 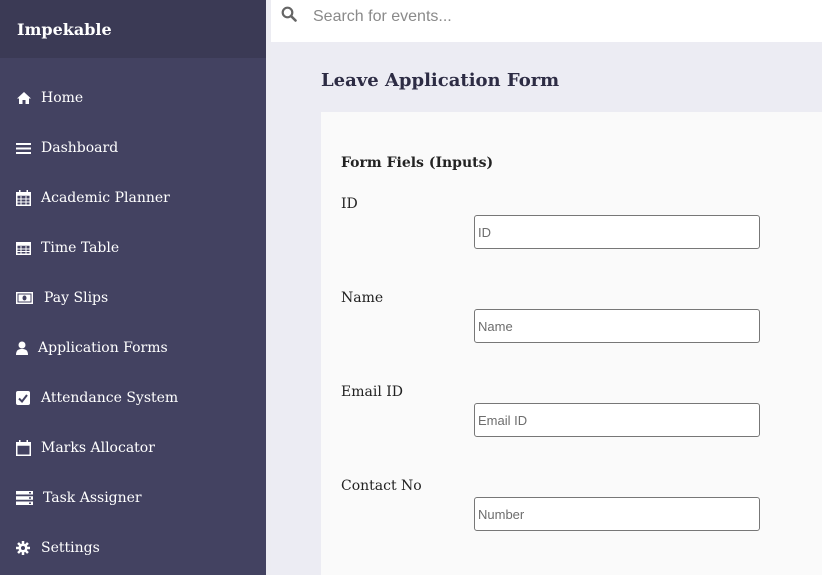 I want to click on sidebar-item-academic-planner: Academic Planner, so click(x=133, y=198).